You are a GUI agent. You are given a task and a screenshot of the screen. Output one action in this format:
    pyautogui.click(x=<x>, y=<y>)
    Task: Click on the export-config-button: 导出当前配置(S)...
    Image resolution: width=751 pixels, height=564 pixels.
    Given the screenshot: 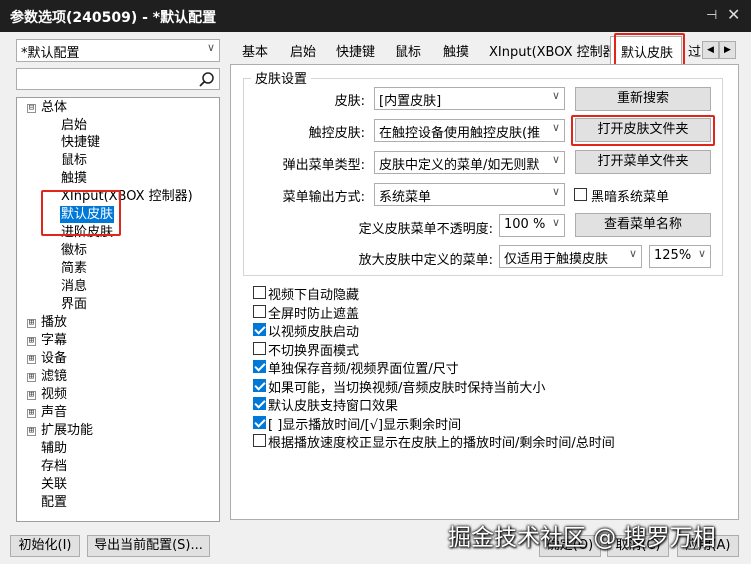 What is the action you would take?
    pyautogui.click(x=148, y=546)
    